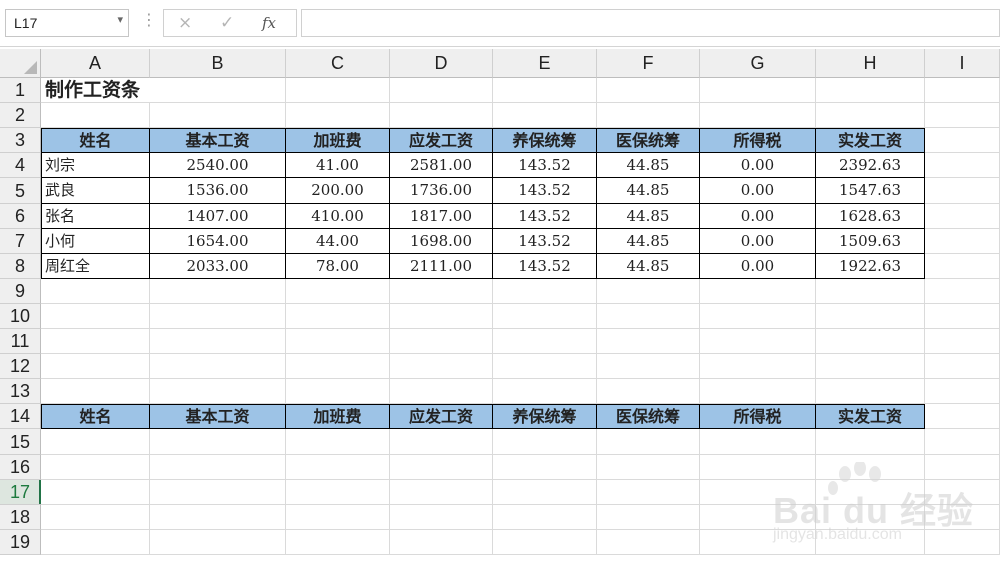 The height and width of the screenshot is (570, 1000). Describe the element at coordinates (545, 291) in the screenshot. I see `cell-e9` at that location.